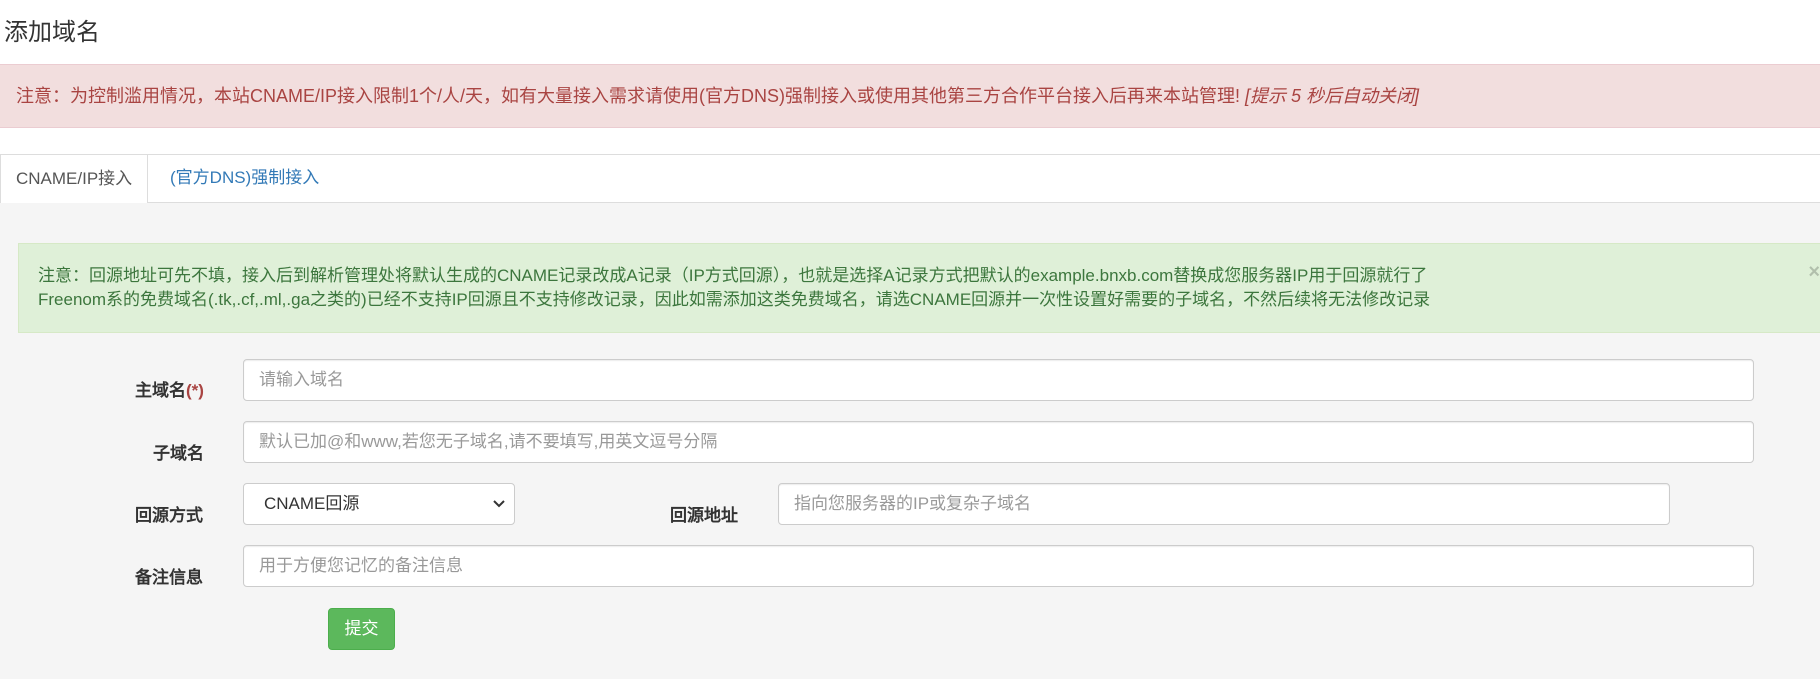  I want to click on required-mark: (*), so click(195, 390).